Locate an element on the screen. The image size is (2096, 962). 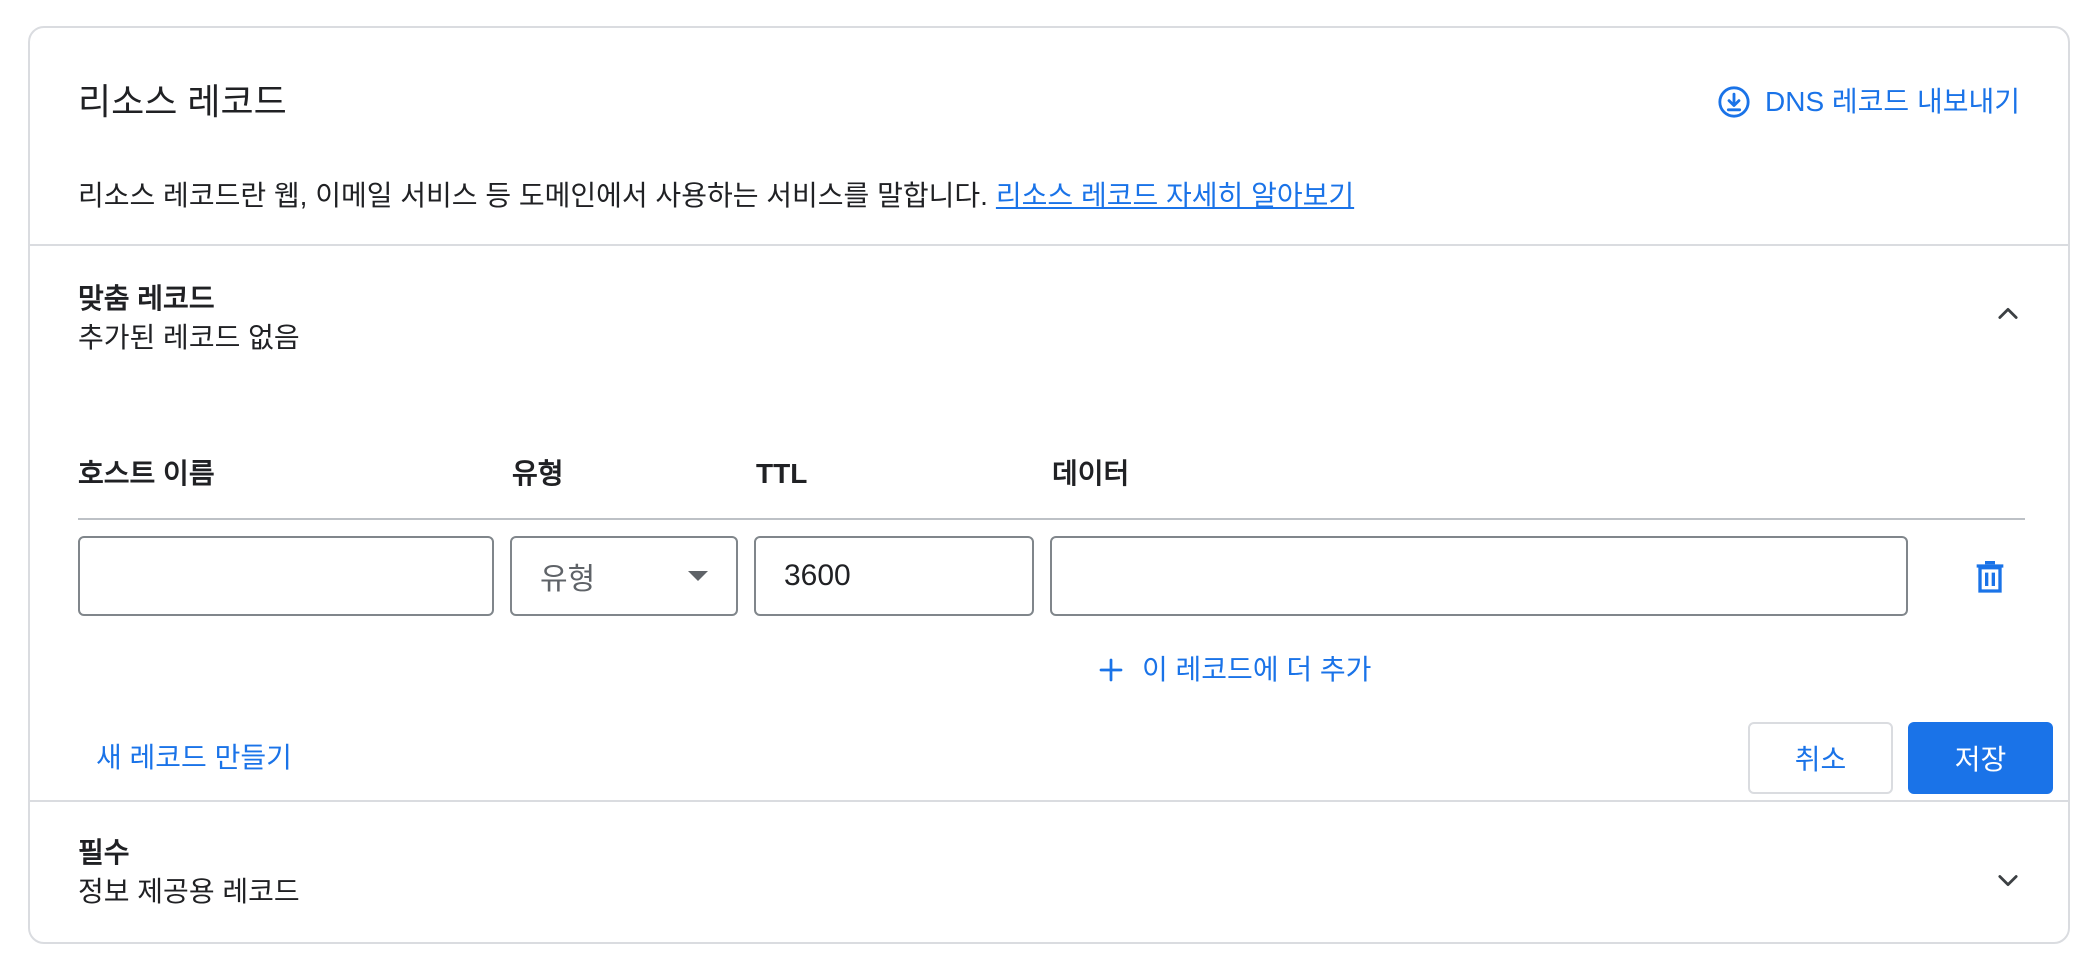
caret-down-icon is located at coordinates (698, 576).